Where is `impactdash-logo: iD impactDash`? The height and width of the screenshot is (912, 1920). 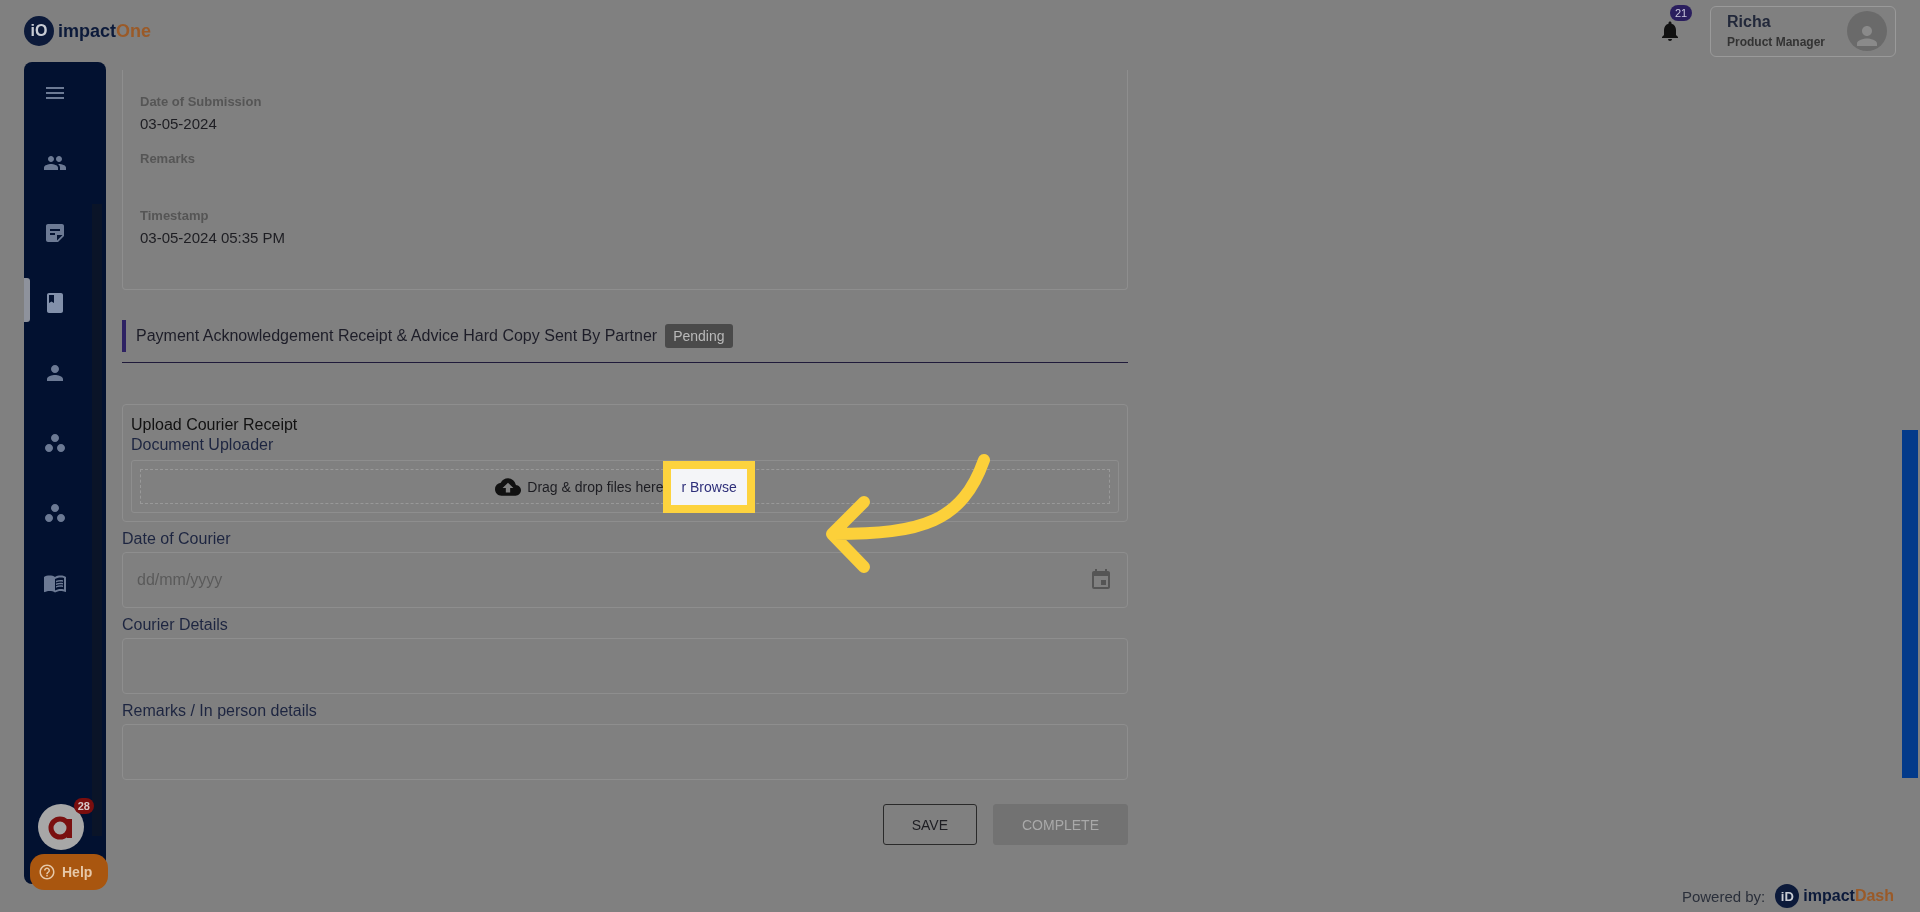 impactdash-logo: iD impactDash is located at coordinates (1834, 896).